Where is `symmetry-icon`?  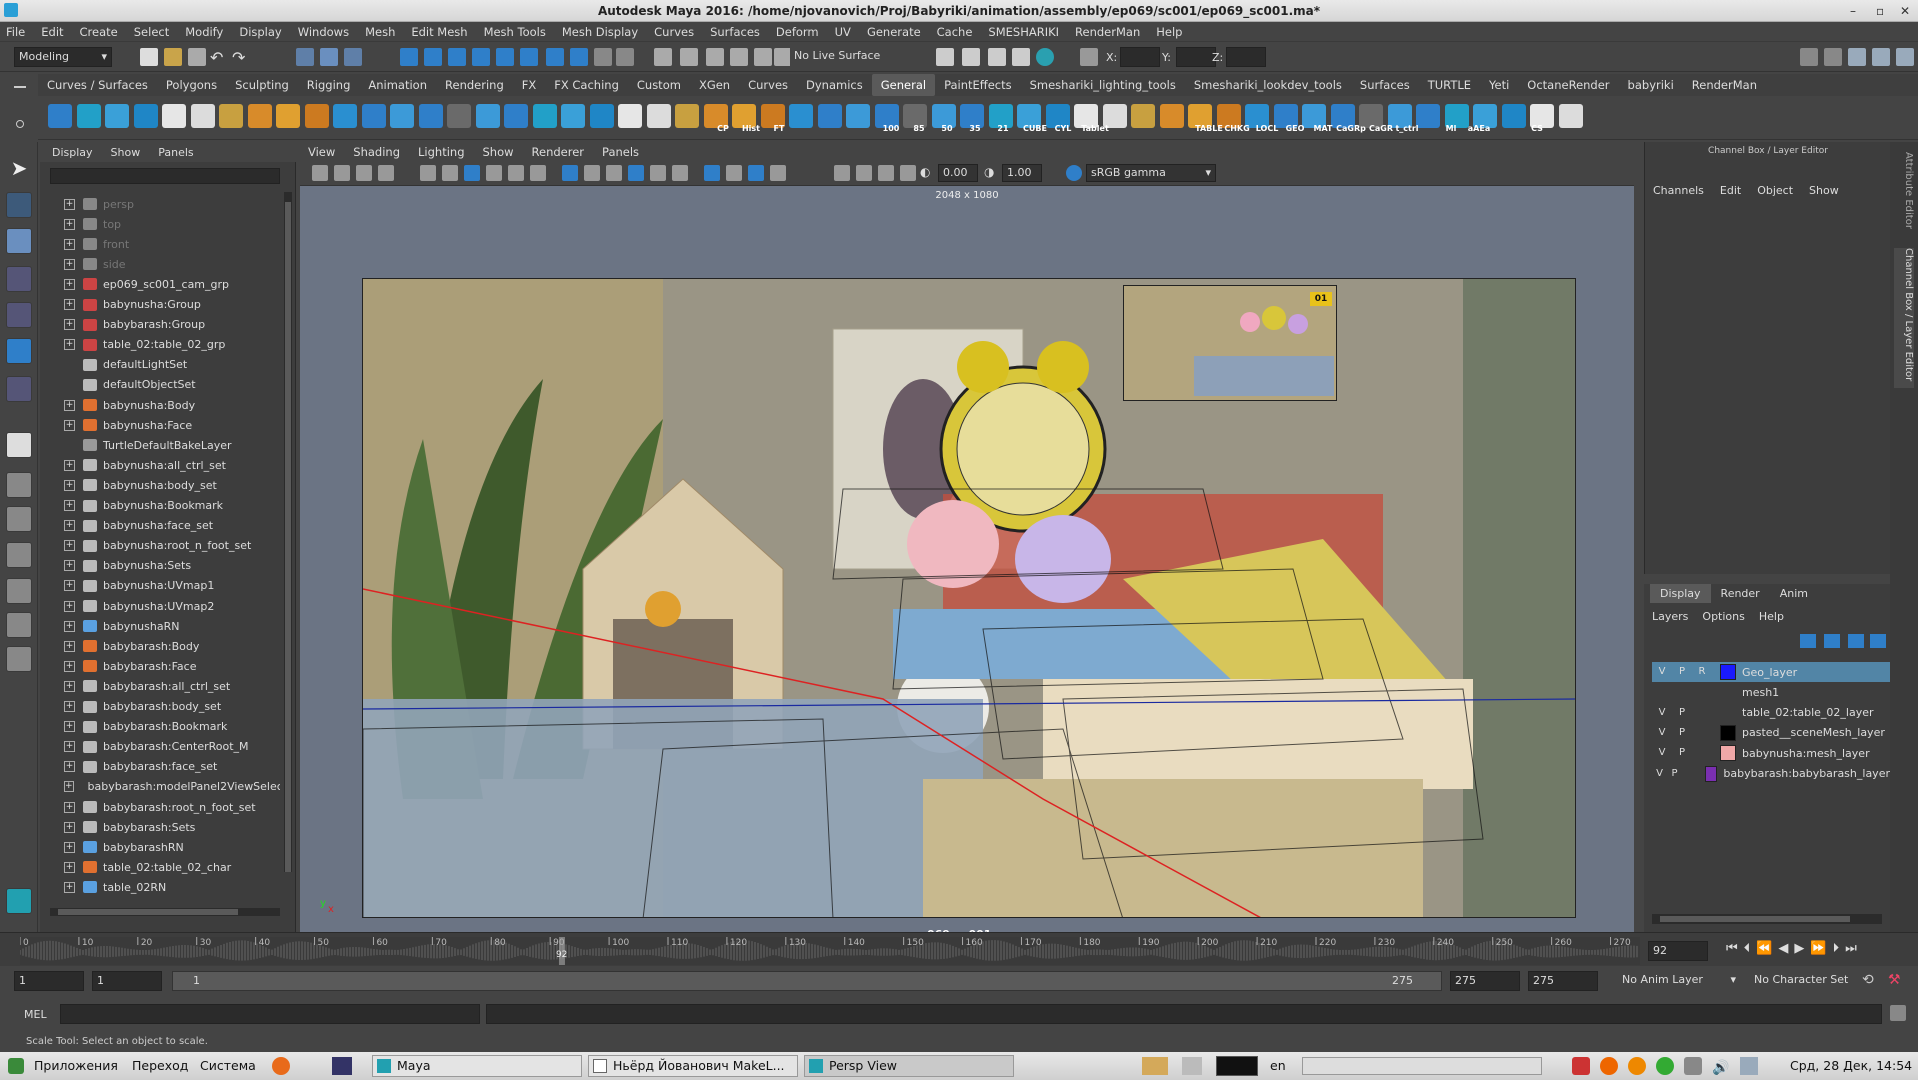 symmetry-icon is located at coordinates (579, 57).